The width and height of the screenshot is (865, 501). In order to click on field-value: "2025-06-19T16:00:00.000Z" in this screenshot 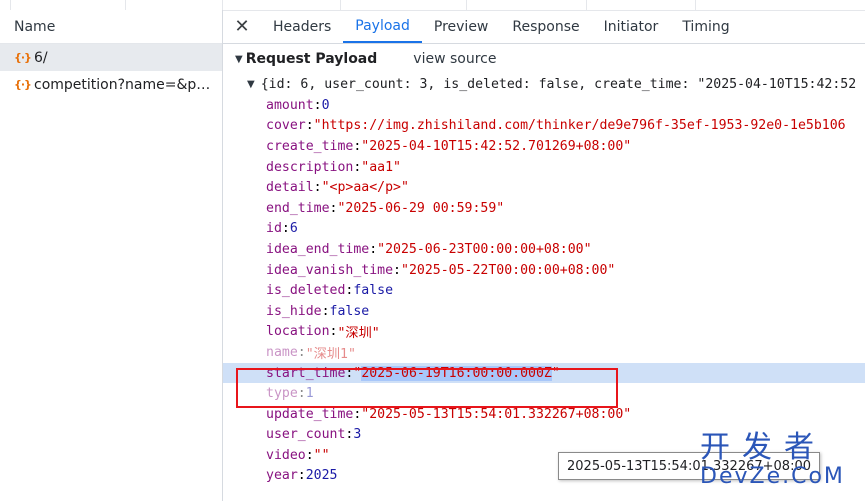, I will do `click(456, 373)`.